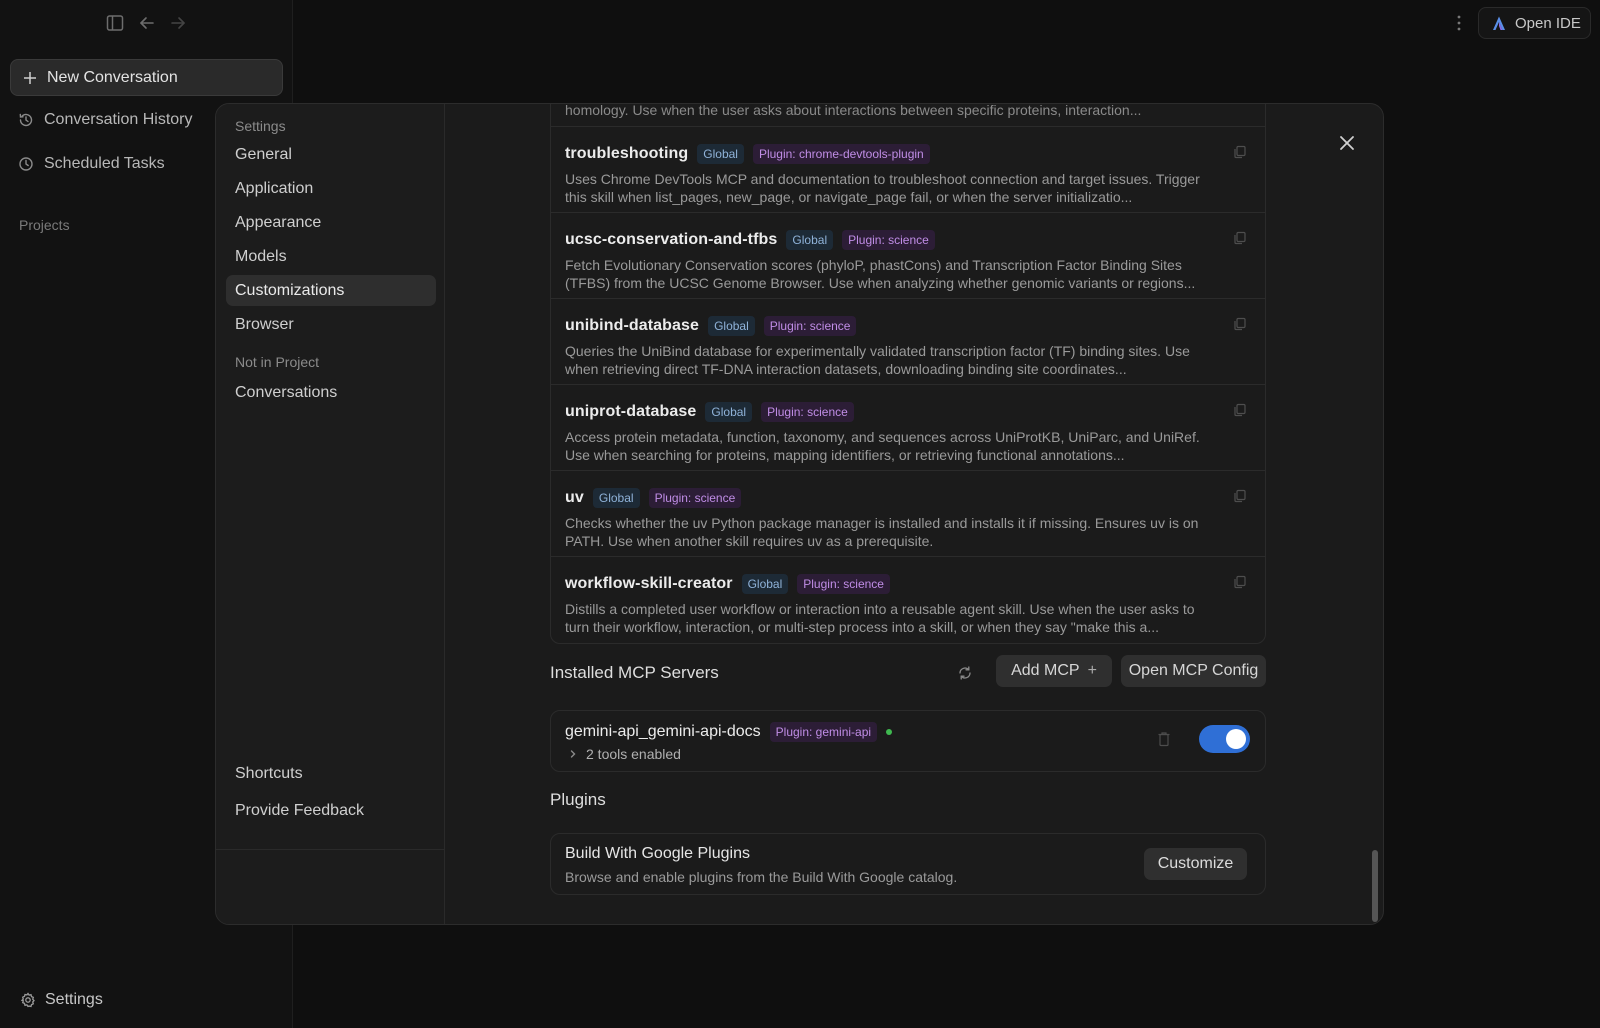 The image size is (1600, 1028). What do you see at coordinates (657, 853) in the screenshot?
I see `plugin-card-title: Build With Google Plugins` at bounding box center [657, 853].